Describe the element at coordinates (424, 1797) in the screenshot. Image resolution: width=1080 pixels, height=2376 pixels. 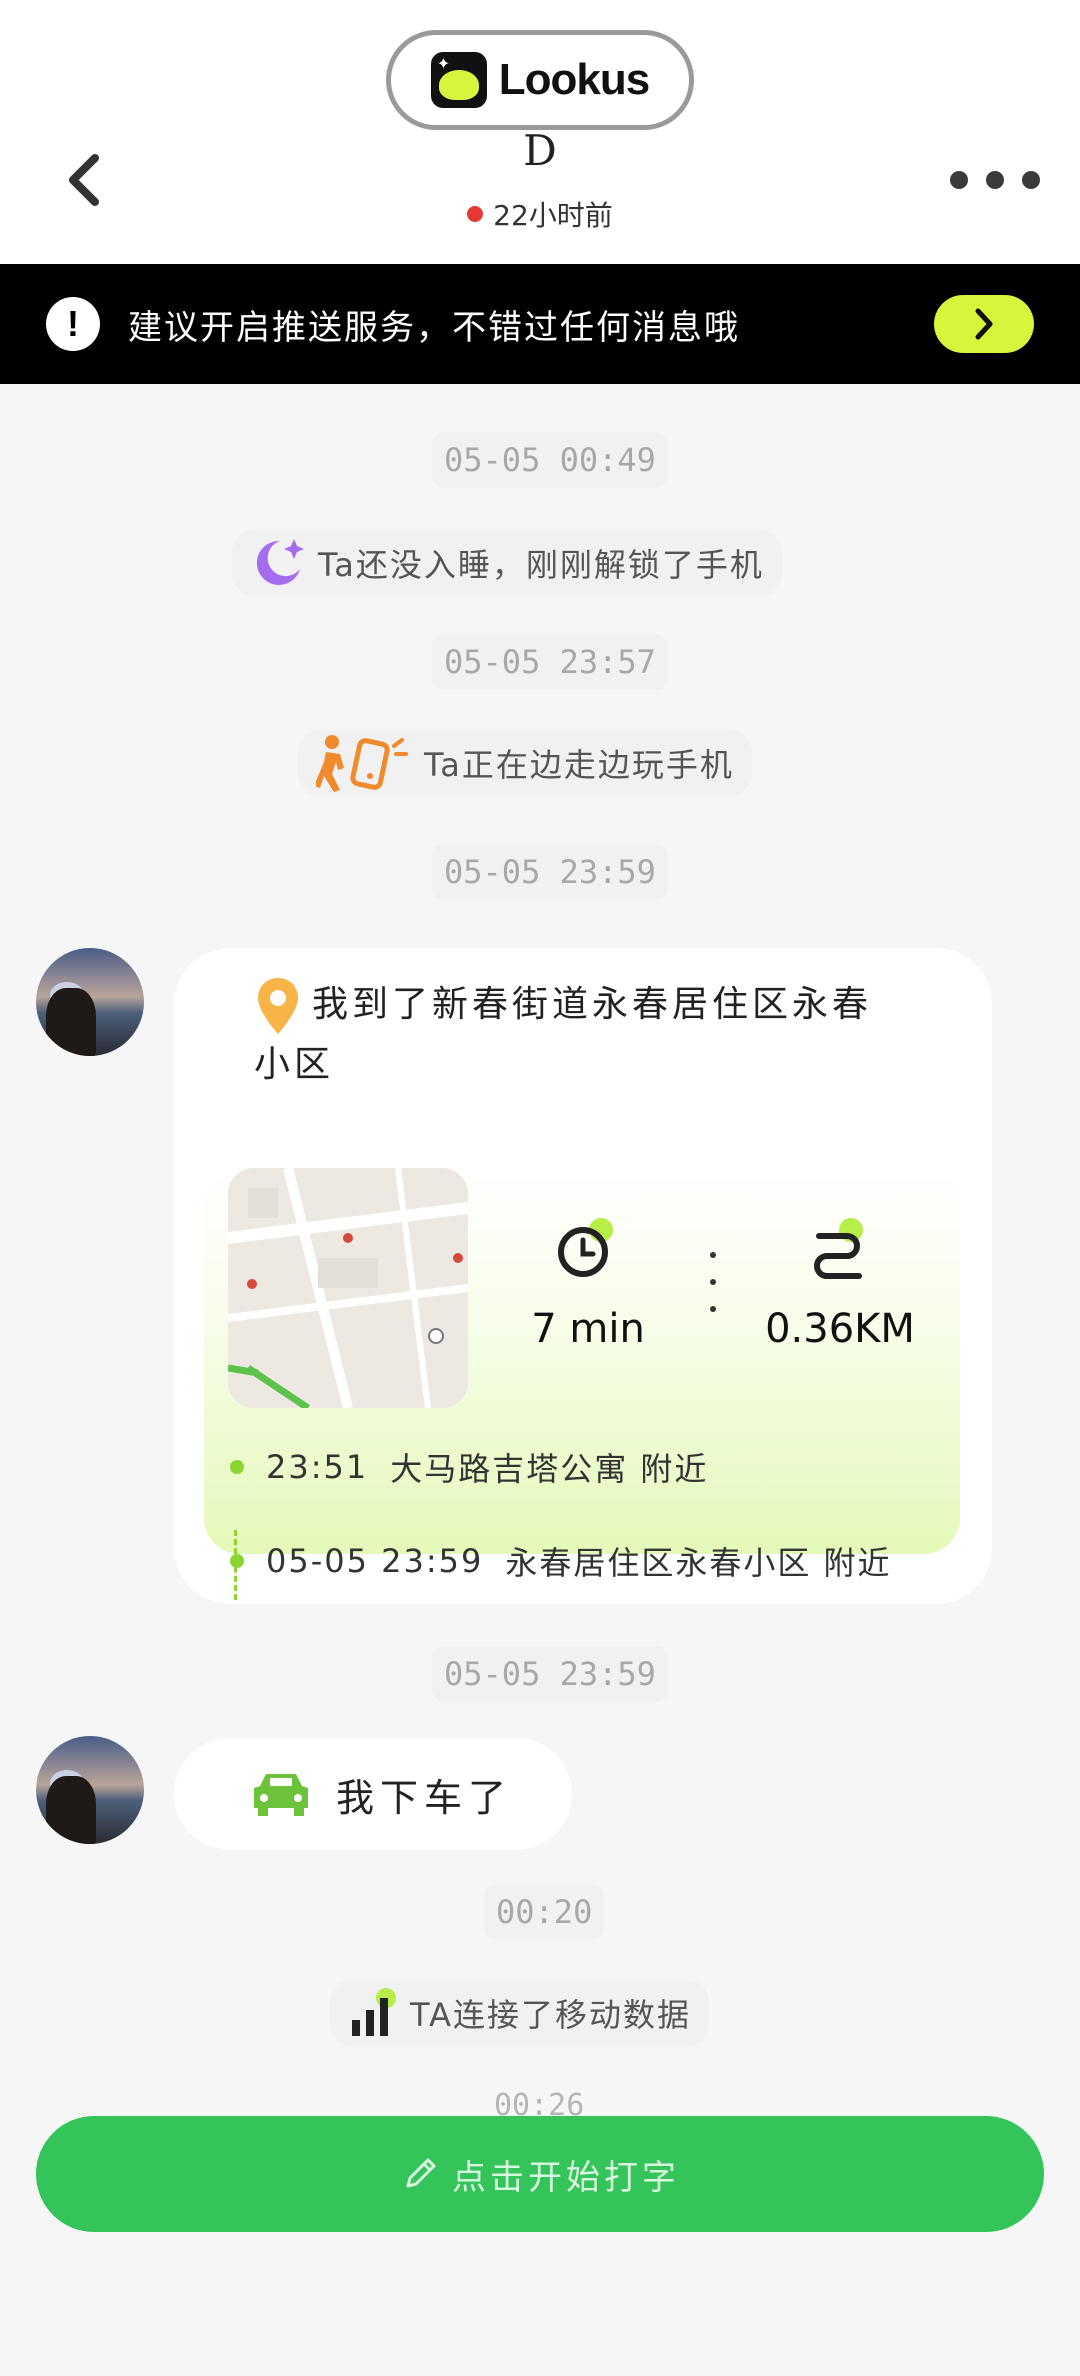
I see `message-text: 我下车了` at that location.